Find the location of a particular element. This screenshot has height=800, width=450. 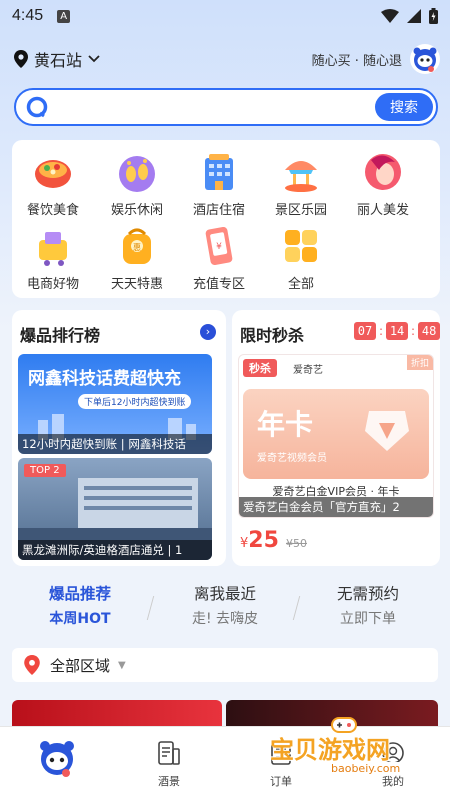

notification-icon: A is located at coordinates (64, 16).